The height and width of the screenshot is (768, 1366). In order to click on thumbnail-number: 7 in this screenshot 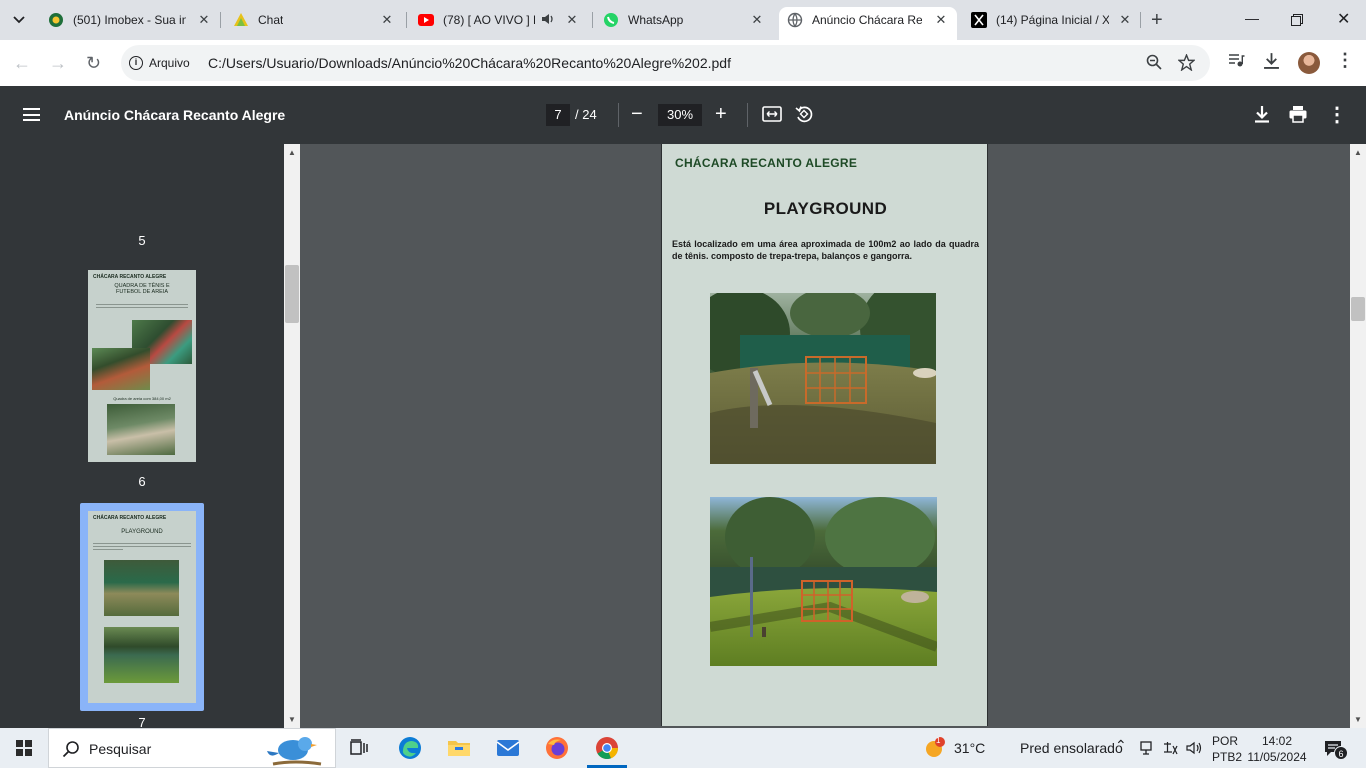, I will do `click(142, 721)`.